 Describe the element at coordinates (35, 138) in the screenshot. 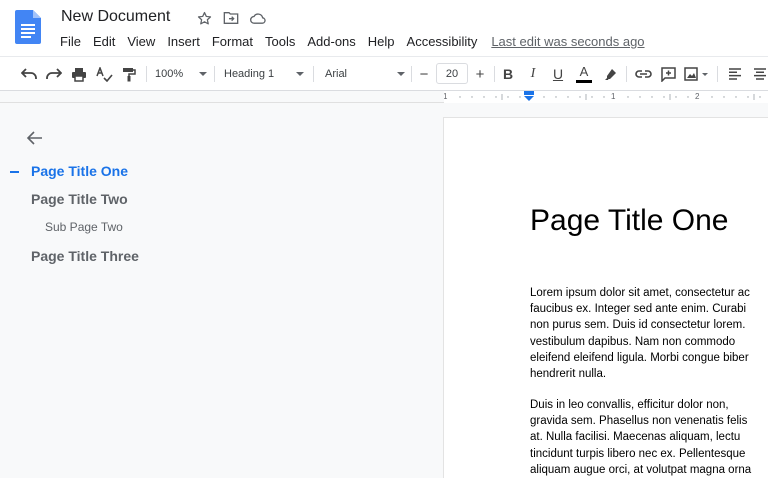

I see `back-arrow-icon` at that location.